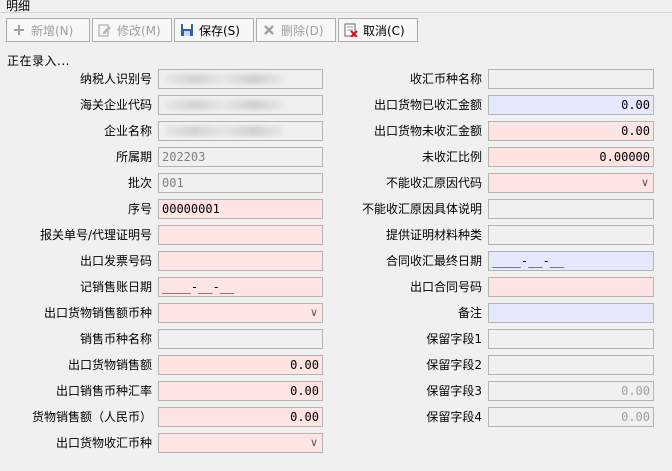  Describe the element at coordinates (433, 235) in the screenshot. I see `right-field-label: 提供证明材料种类` at that location.